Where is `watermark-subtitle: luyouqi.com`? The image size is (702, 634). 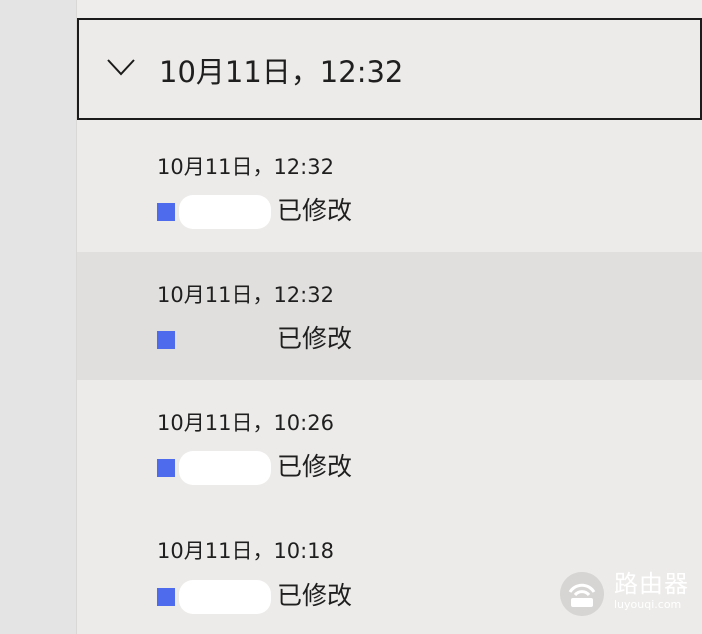
watermark-subtitle: luyouqi.com is located at coordinates (648, 604).